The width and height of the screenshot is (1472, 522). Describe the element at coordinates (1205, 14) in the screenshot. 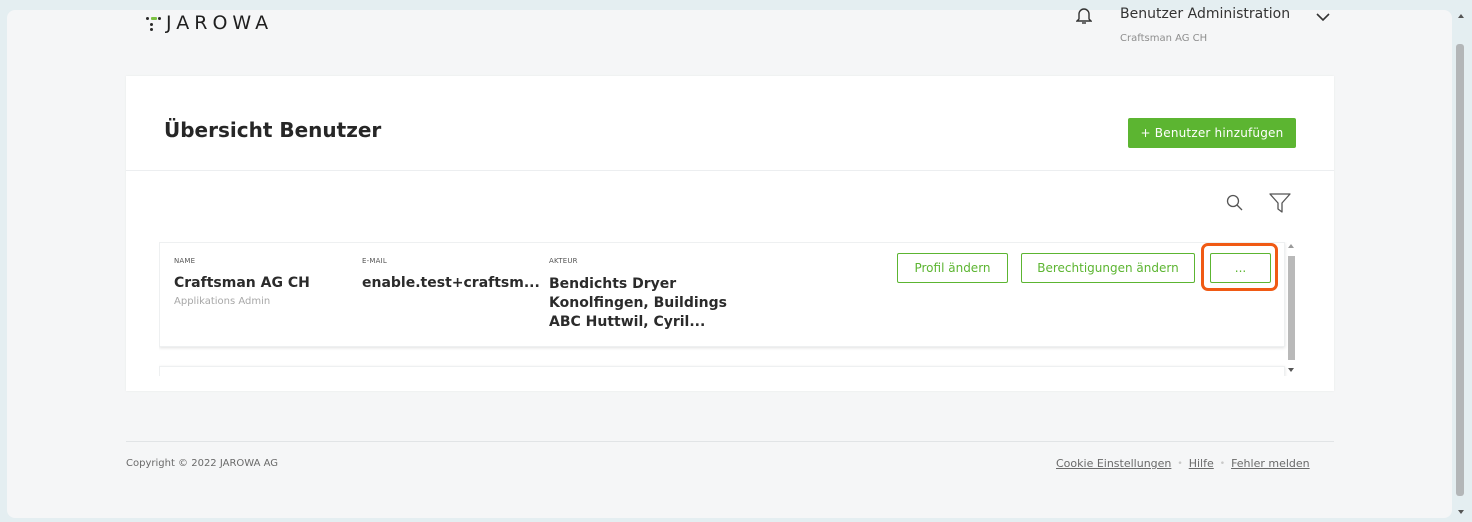

I see `user-menu-name: Benutzer Administration` at that location.